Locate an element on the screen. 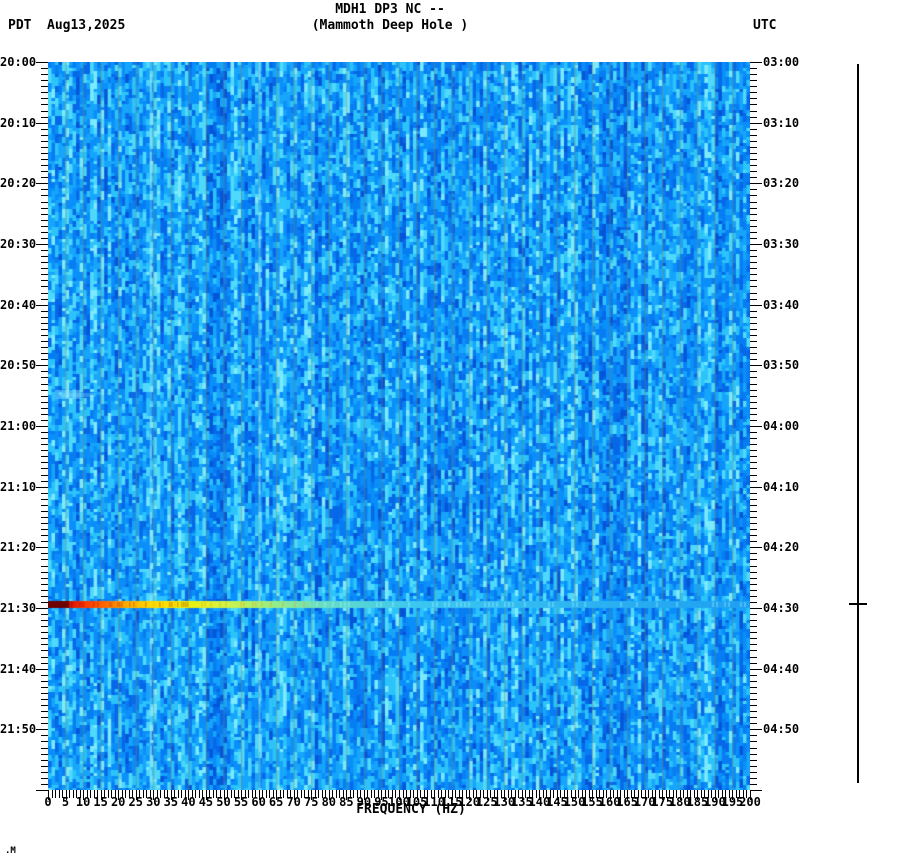  left-time-label: 21:30 is located at coordinates (18, 608).